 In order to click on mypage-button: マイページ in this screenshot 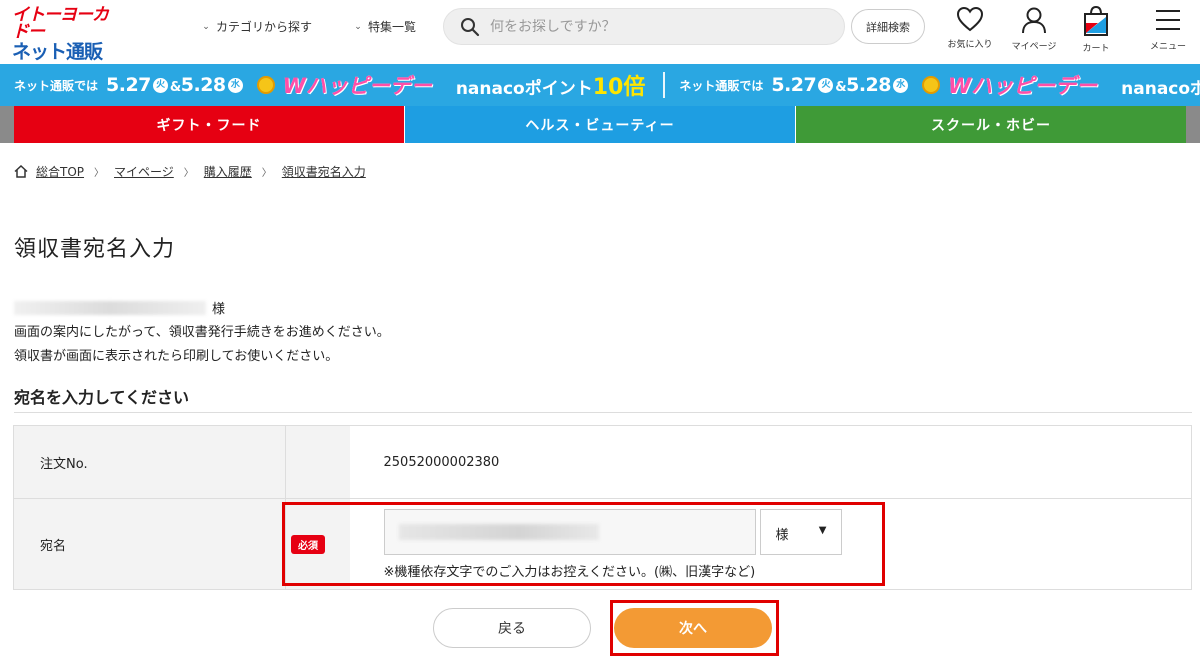, I will do `click(1034, 29)`.